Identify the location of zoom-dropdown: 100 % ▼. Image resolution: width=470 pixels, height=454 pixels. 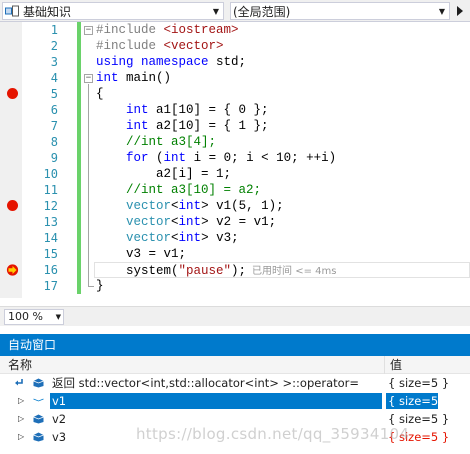
(34, 317).